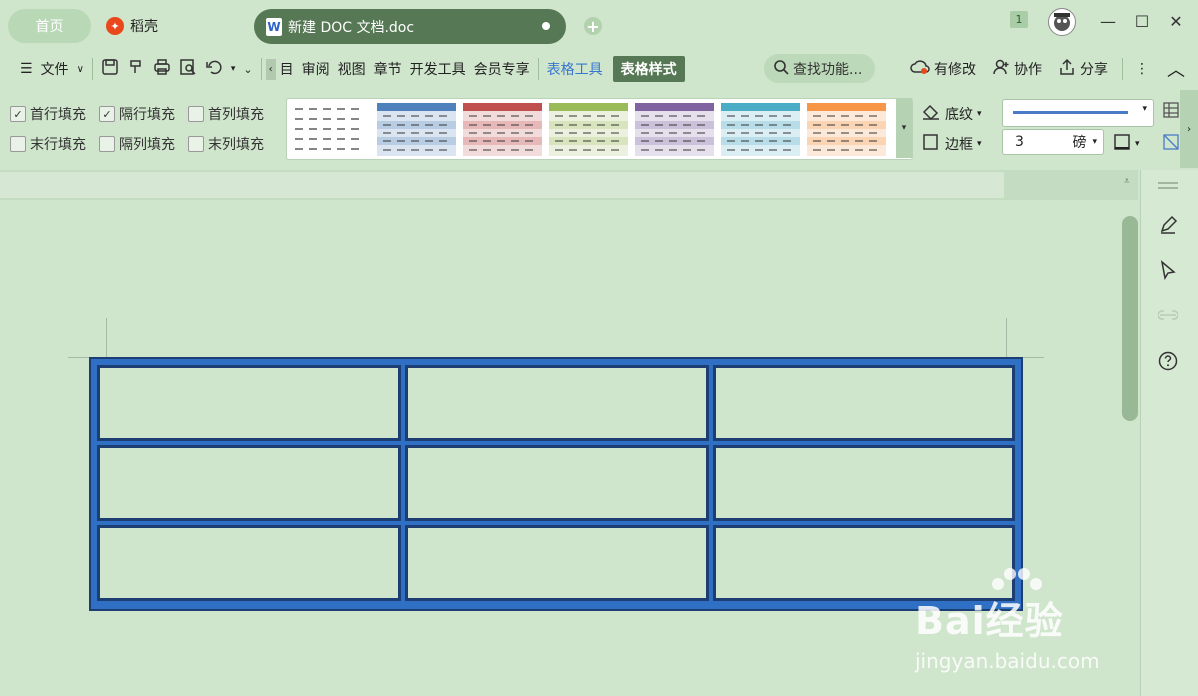 The width and height of the screenshot is (1198, 696). I want to click on more-quick-actions-icon: ⌄, so click(247, 69).